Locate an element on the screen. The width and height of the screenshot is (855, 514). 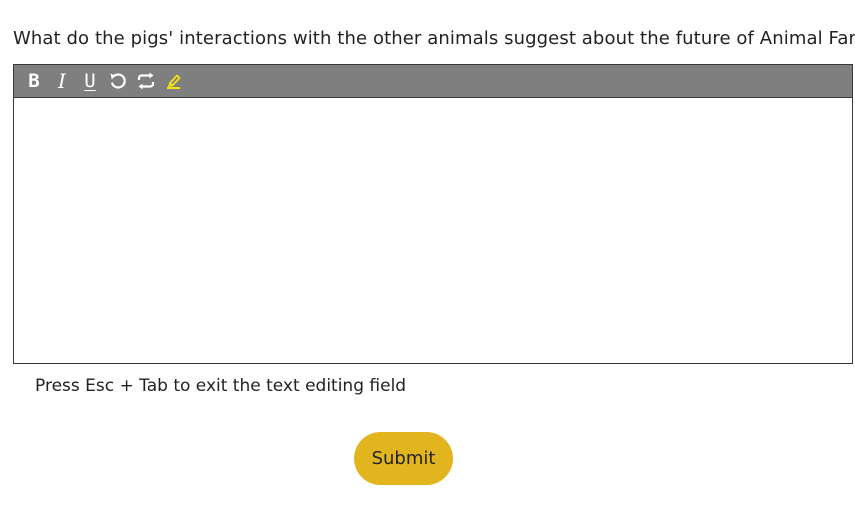
undo-button is located at coordinates (118, 81).